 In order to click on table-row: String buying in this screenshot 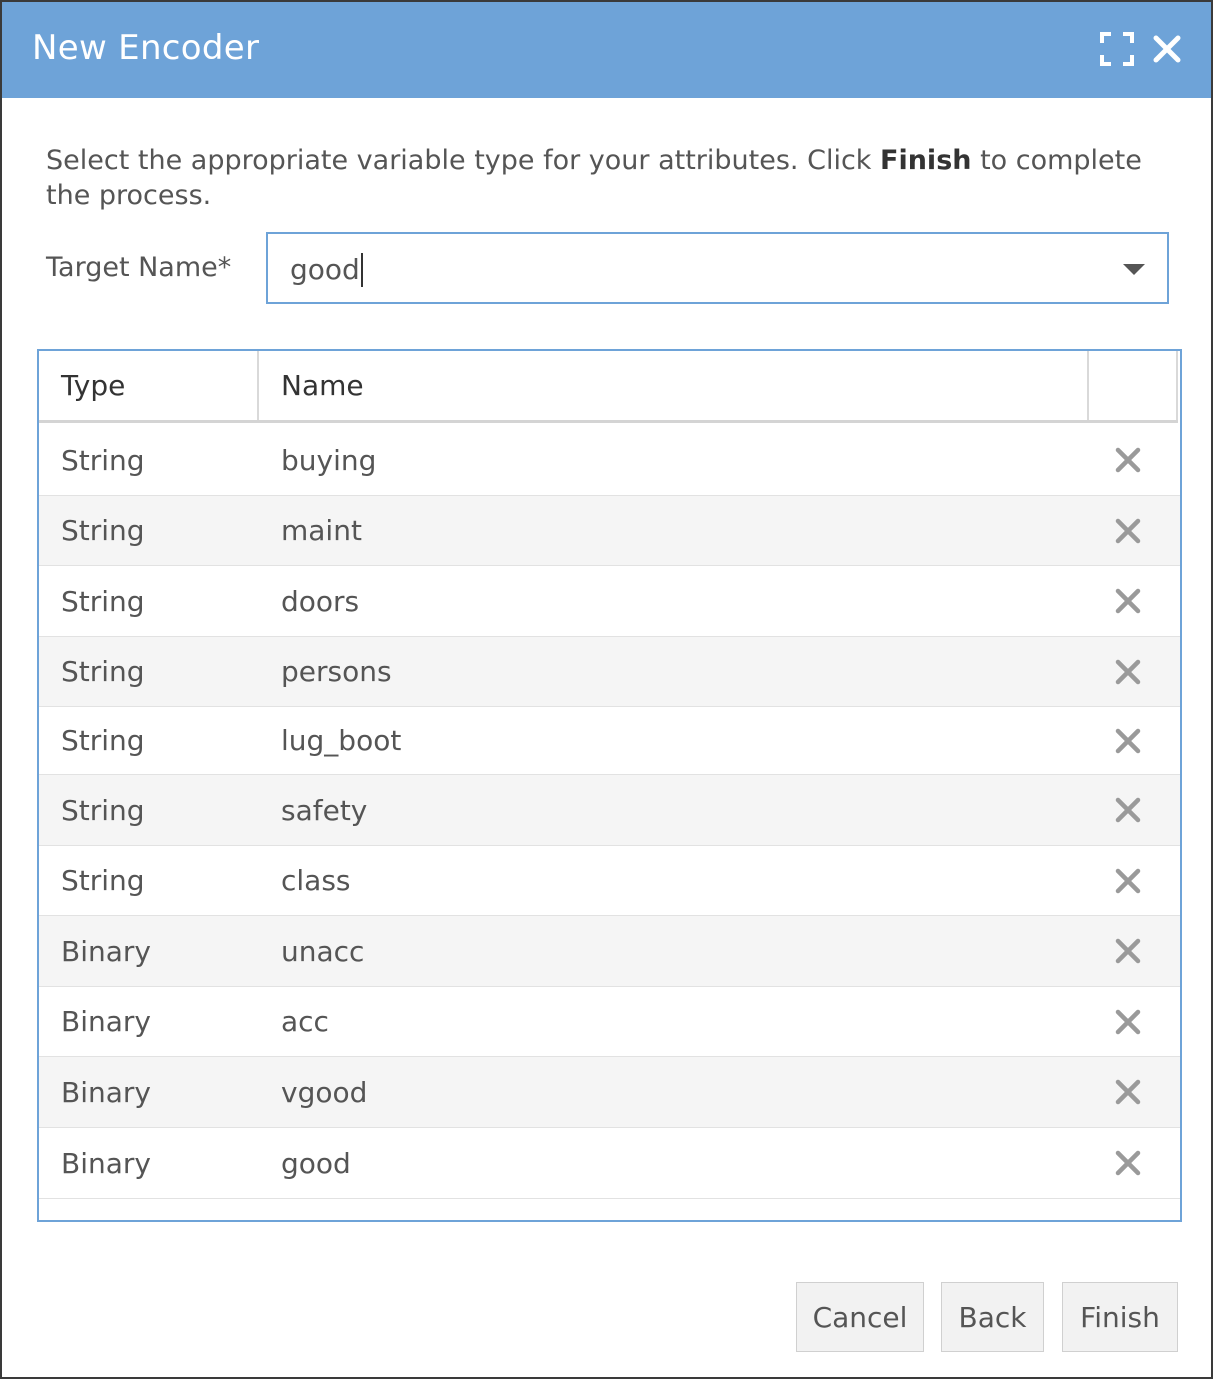, I will do `click(609, 460)`.